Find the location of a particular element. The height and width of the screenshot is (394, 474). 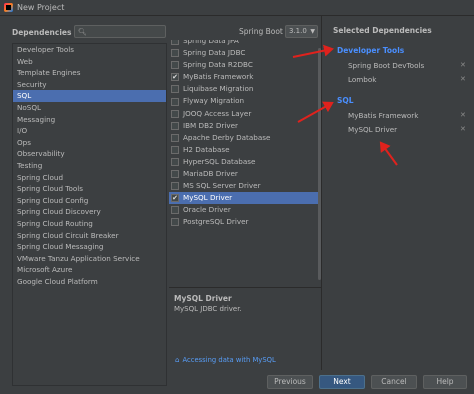

category-item-observability: Observability is located at coordinates (89, 154).